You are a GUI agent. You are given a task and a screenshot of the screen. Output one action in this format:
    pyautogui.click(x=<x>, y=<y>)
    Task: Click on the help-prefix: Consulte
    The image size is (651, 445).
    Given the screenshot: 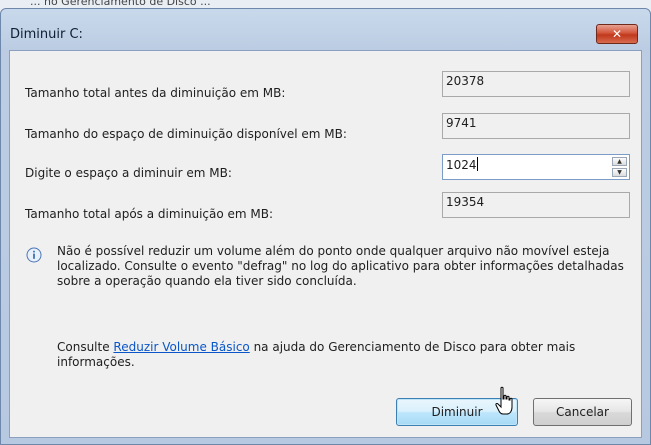 What is the action you would take?
    pyautogui.click(x=85, y=347)
    